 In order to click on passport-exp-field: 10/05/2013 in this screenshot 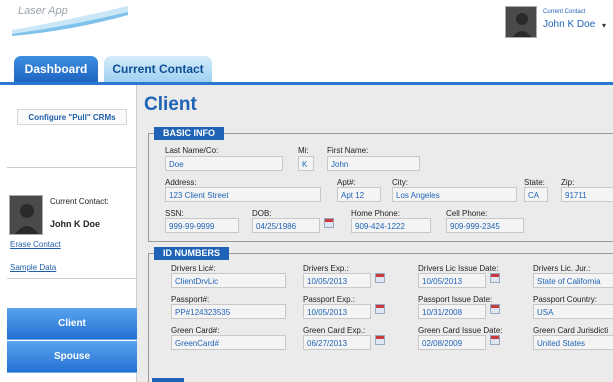, I will do `click(337, 311)`.